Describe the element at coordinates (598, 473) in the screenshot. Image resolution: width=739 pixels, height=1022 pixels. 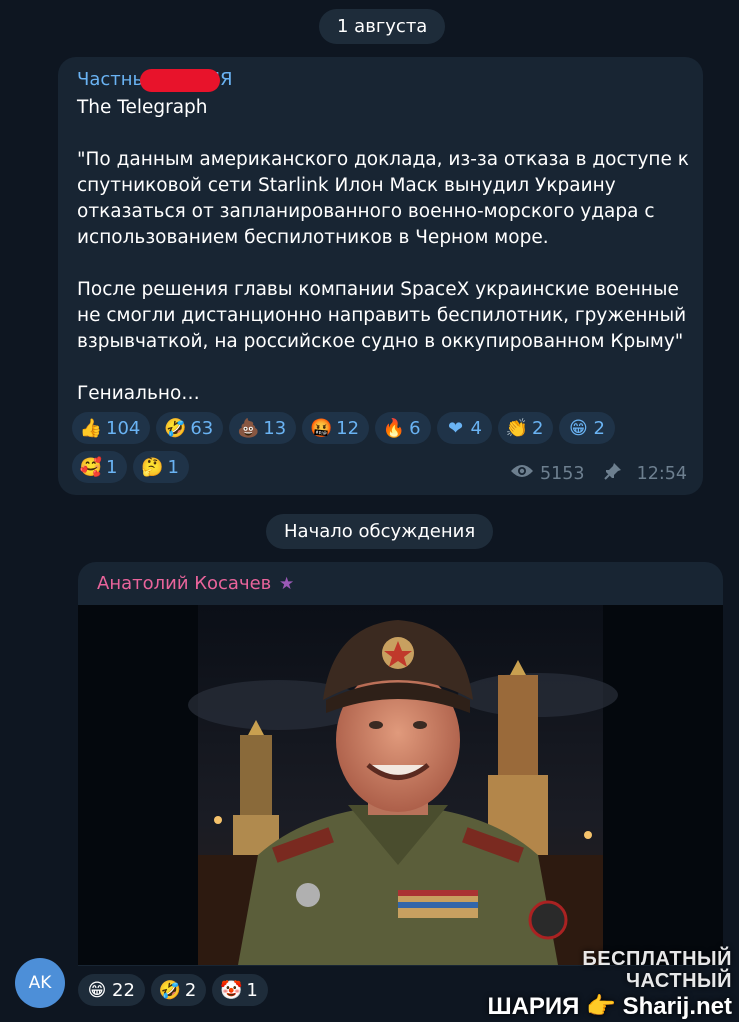
I see `post-meta: 5153 12:54` at that location.